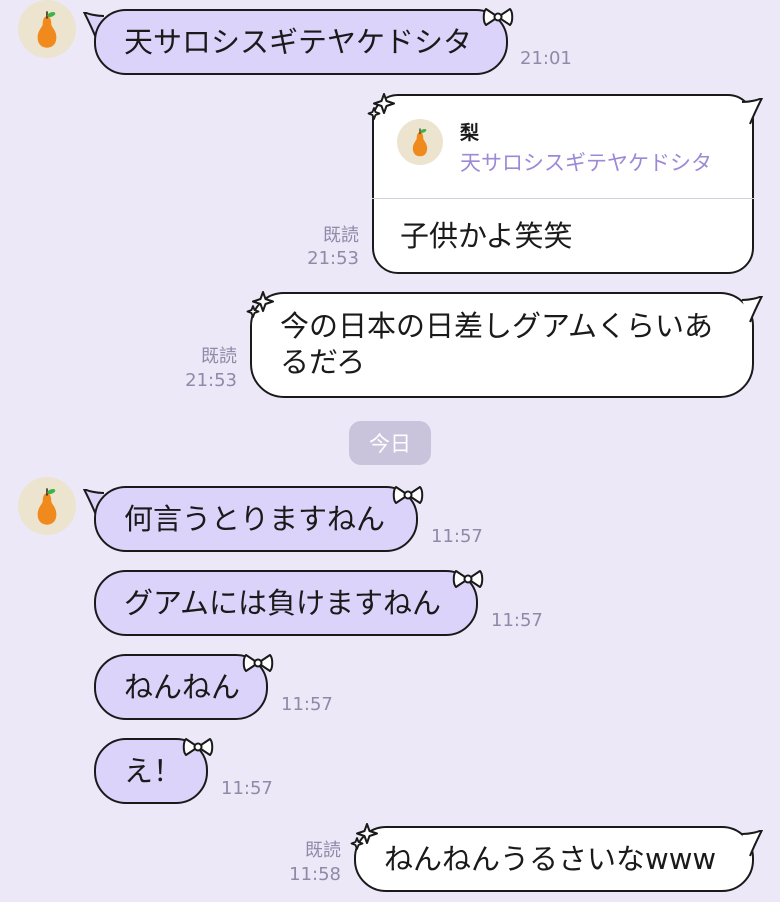 The image size is (780, 902). Describe the element at coordinates (586, 163) in the screenshot. I see `reply-quoted-text: 天サロシスギテヤケドシタ` at that location.